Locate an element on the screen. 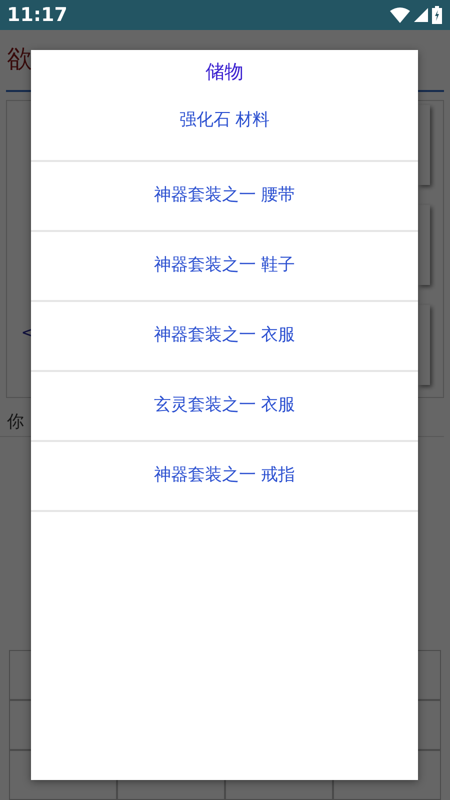 The height and width of the screenshot is (800, 450). storage-item: 神器套装之一 衣服 is located at coordinates (224, 337).